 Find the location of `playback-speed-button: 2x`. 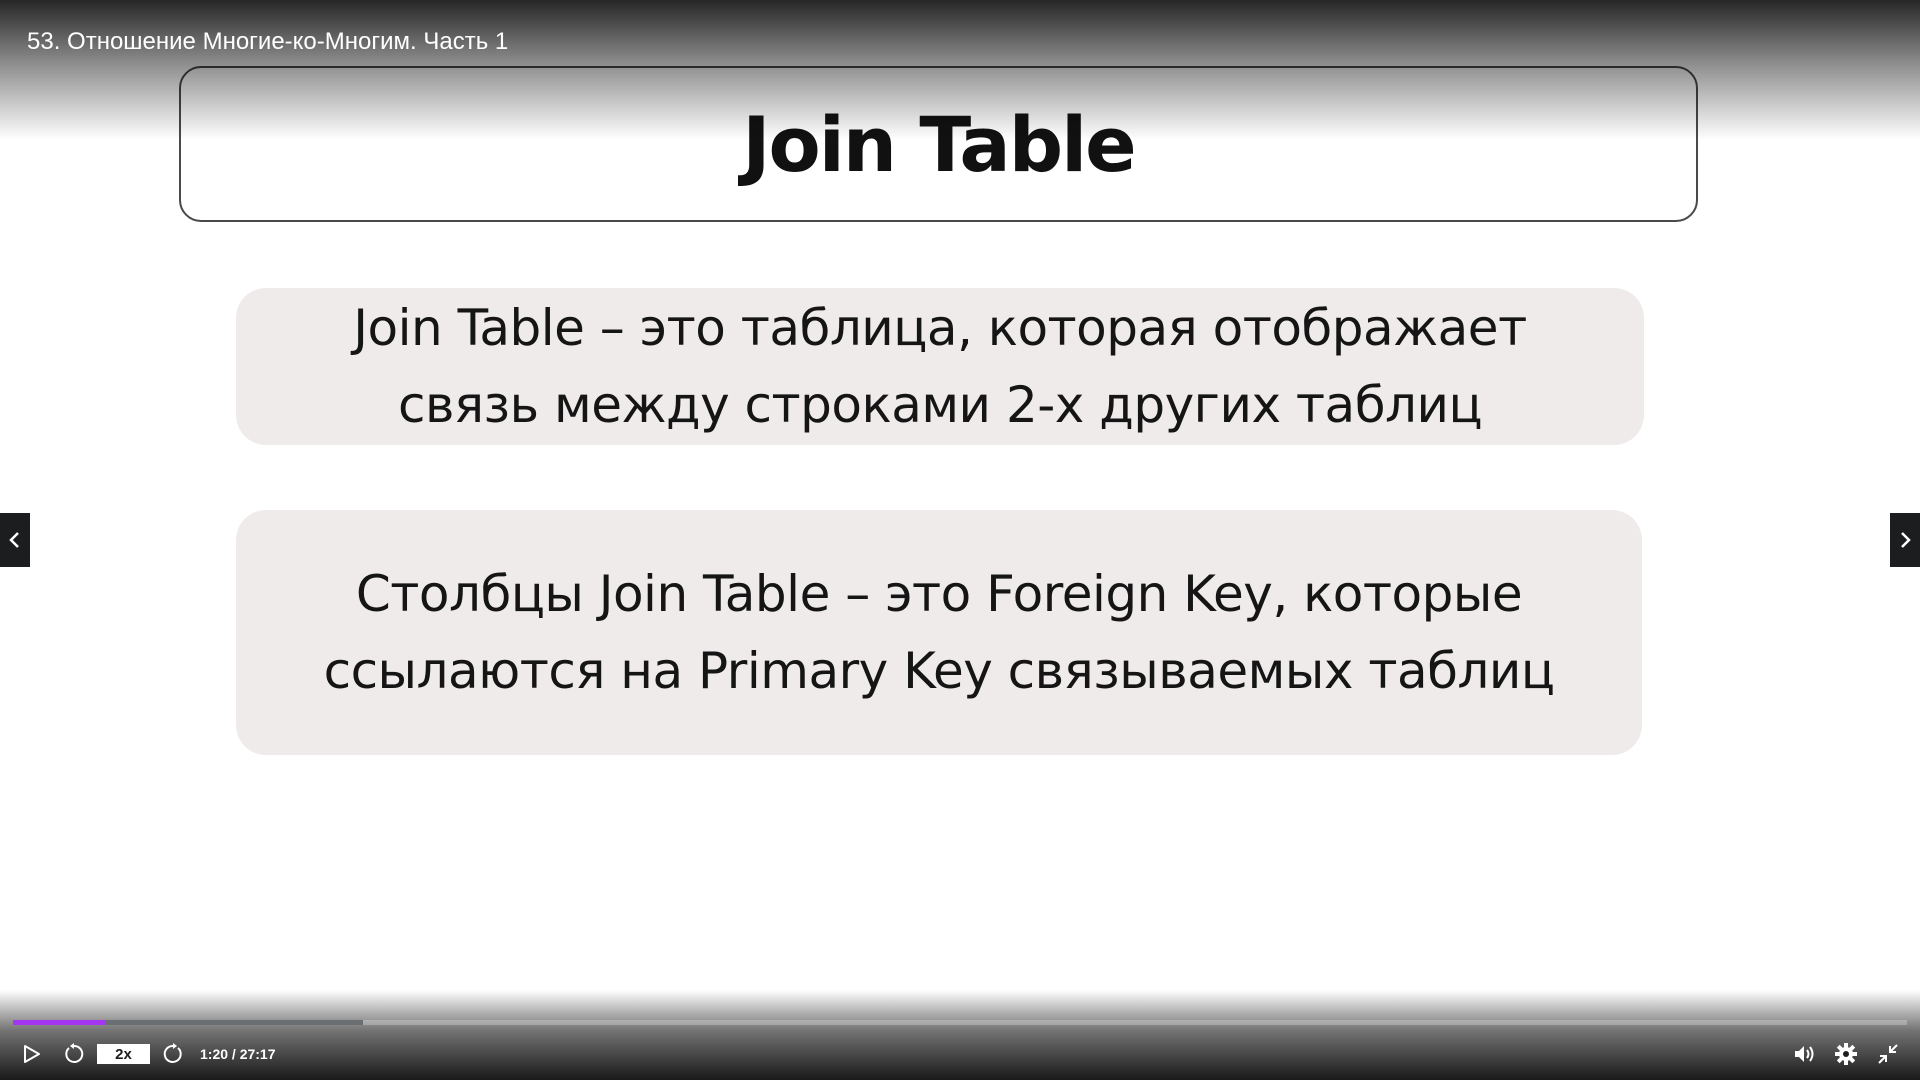

playback-speed-button: 2x is located at coordinates (123, 1054).